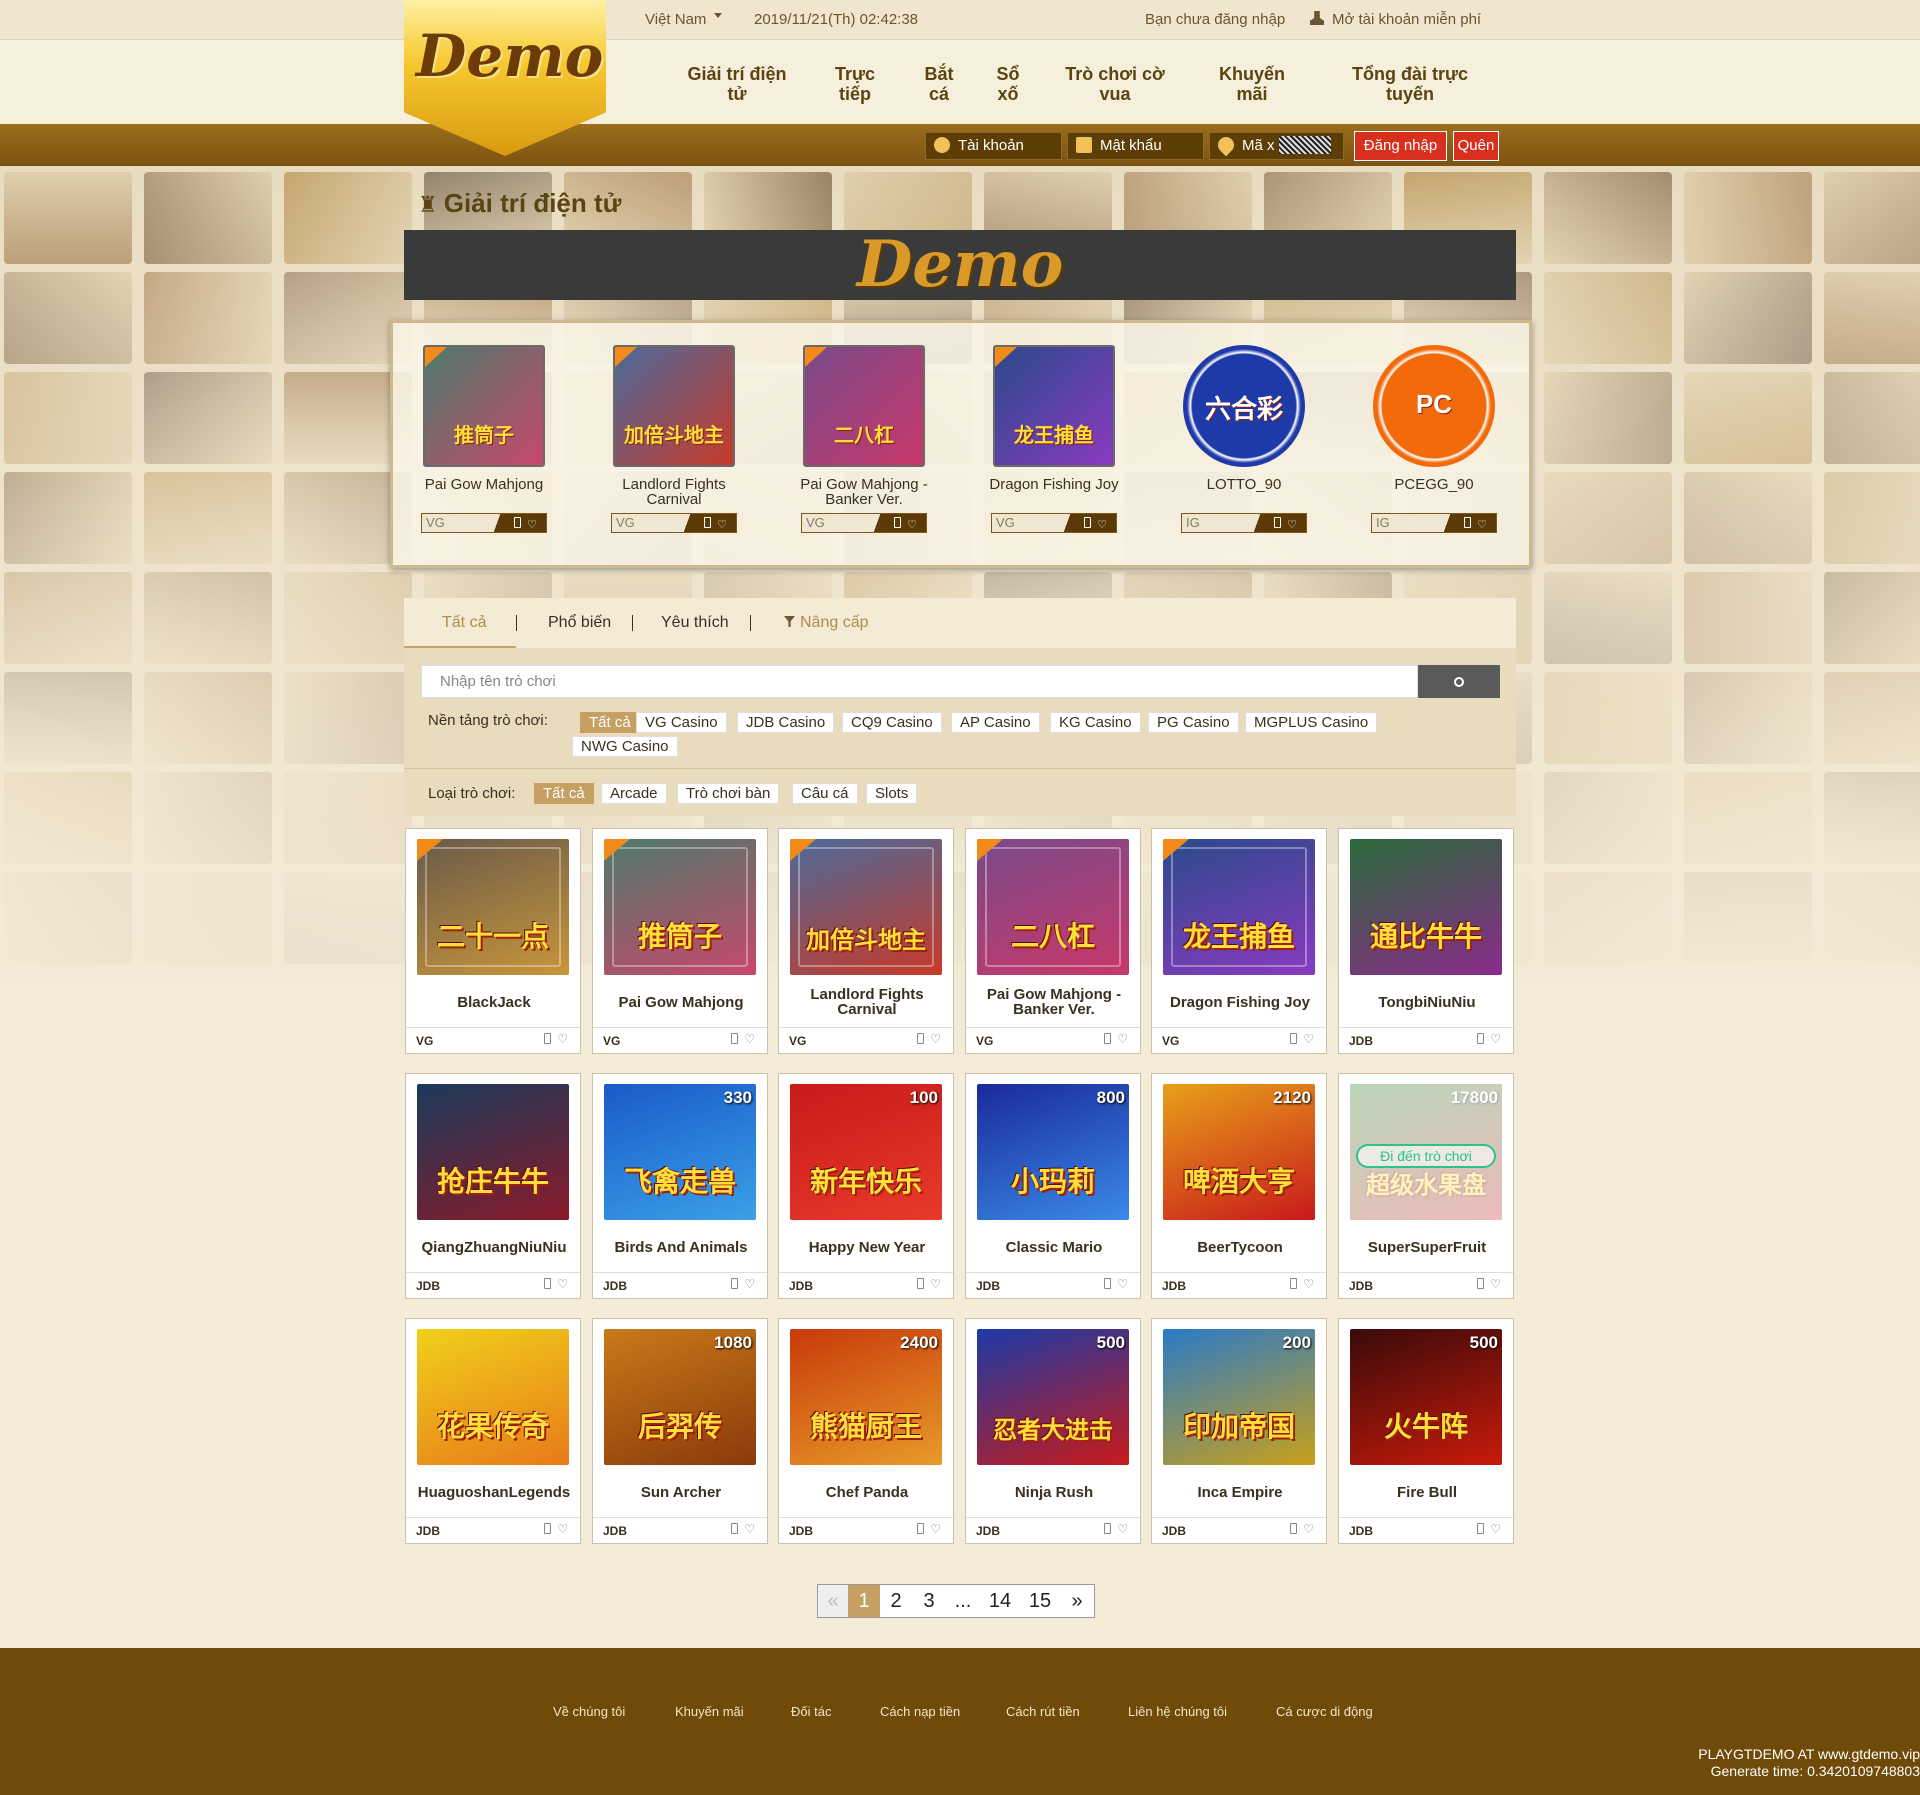 This screenshot has height=1795, width=1920. What do you see at coordinates (929, 1601) in the screenshot?
I see `page-link: 3` at bounding box center [929, 1601].